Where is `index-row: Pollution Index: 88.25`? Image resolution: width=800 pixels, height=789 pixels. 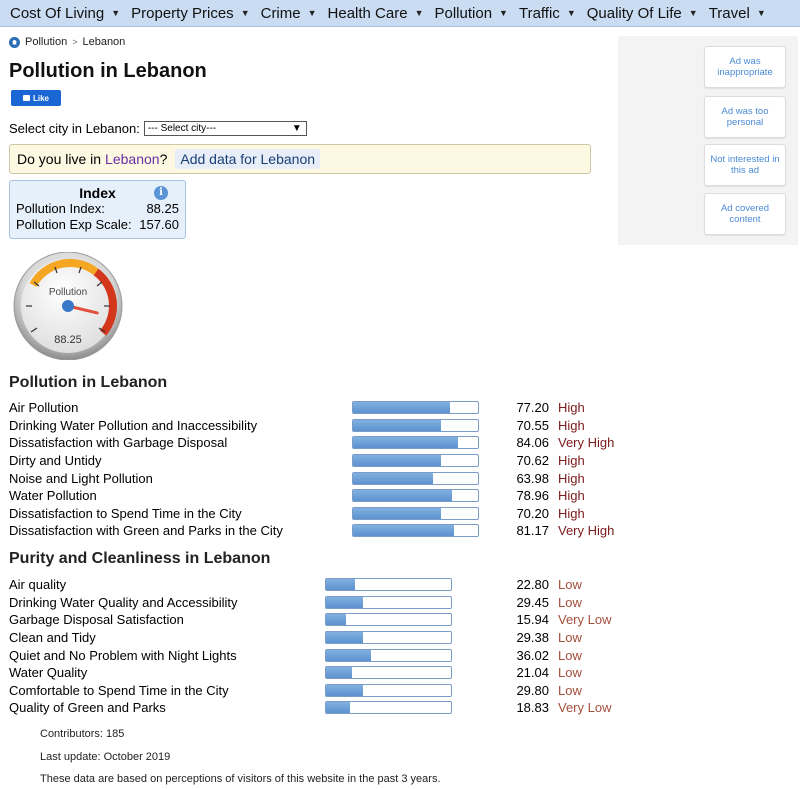 index-row: Pollution Index: 88.25 is located at coordinates (97, 209).